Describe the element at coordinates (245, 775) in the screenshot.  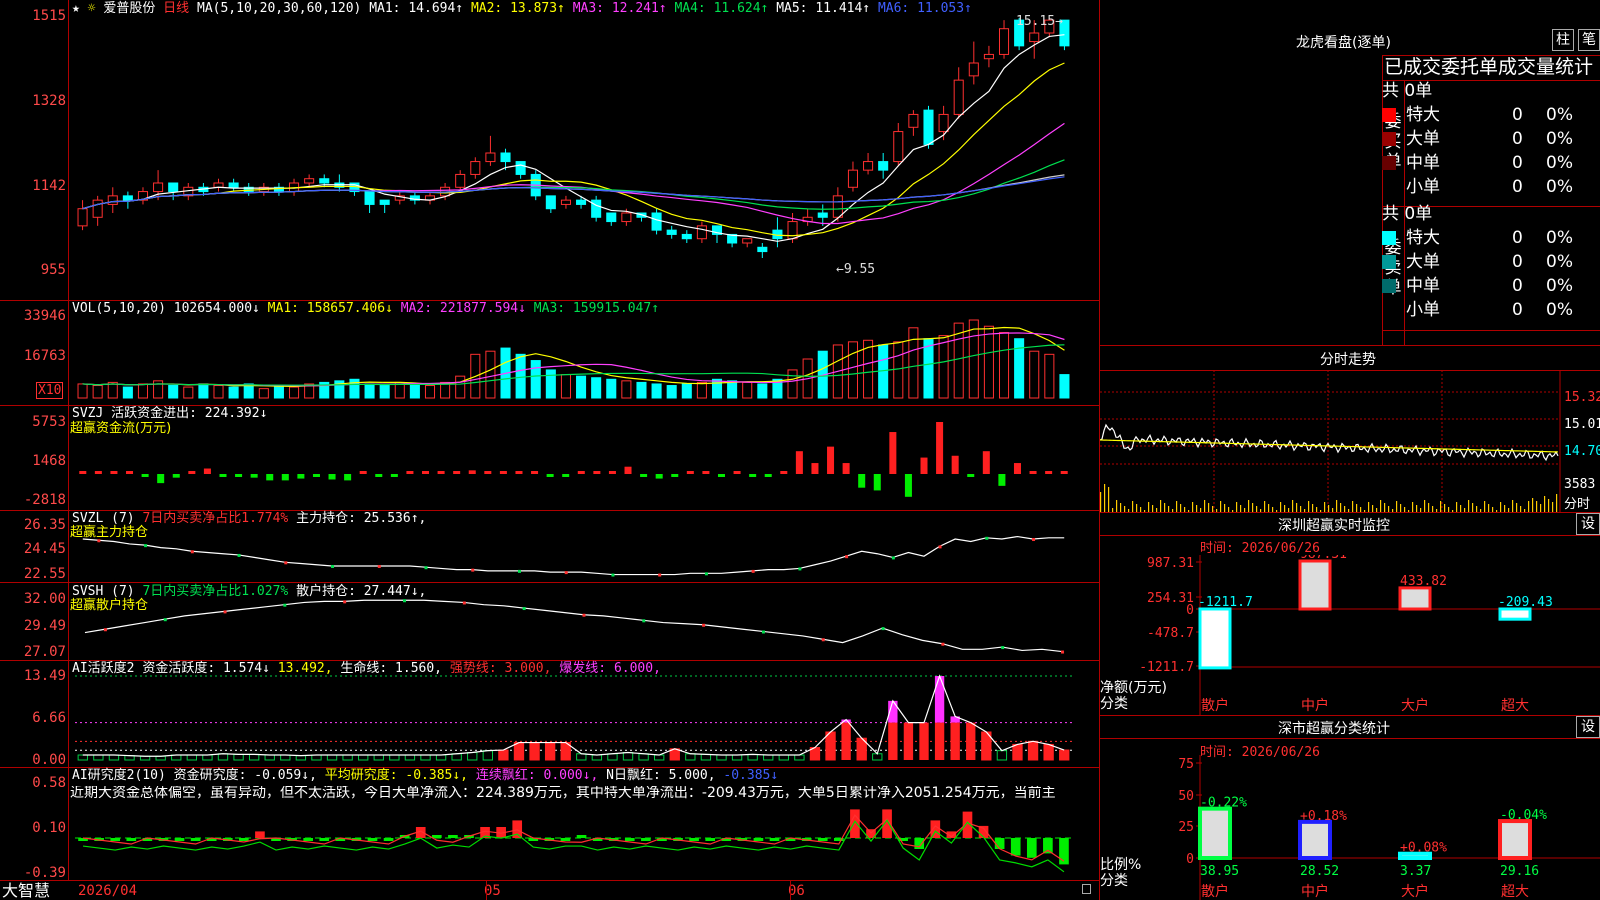
I see `ai2-desc: 资金研究度: -0.059↓,` at that location.